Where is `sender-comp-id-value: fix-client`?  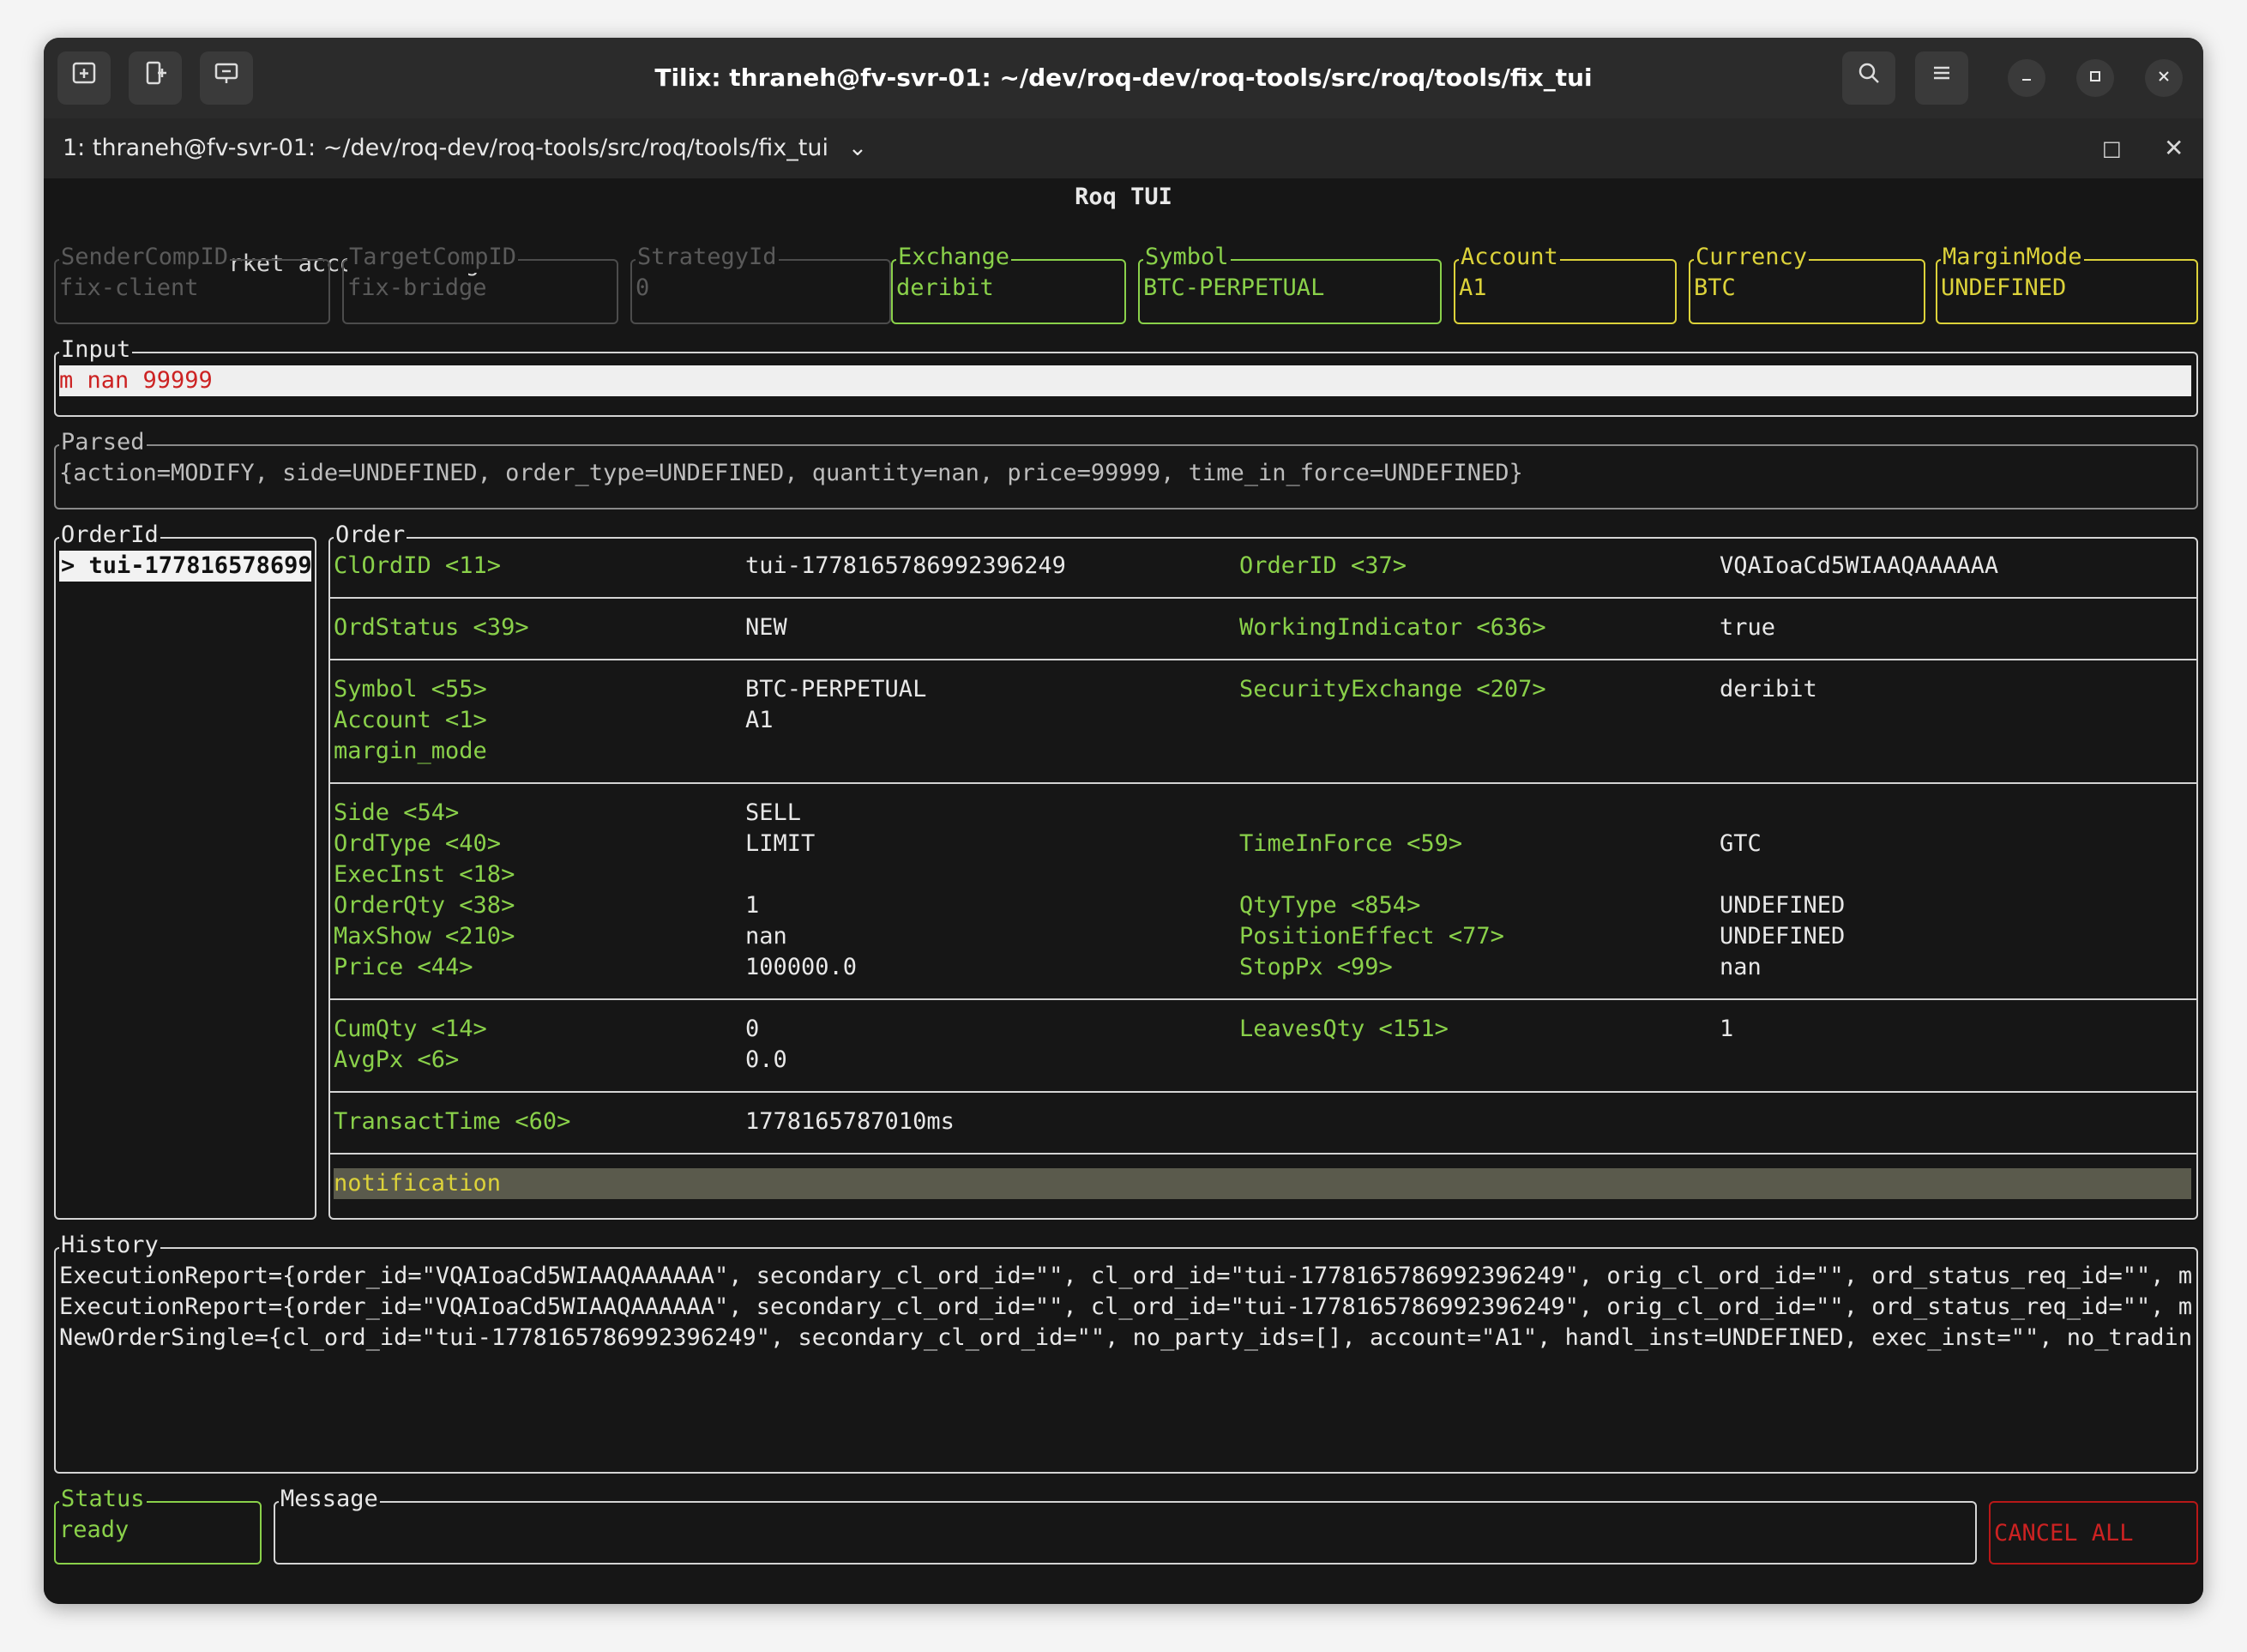
sender-comp-id-value: fix-client is located at coordinates (129, 287).